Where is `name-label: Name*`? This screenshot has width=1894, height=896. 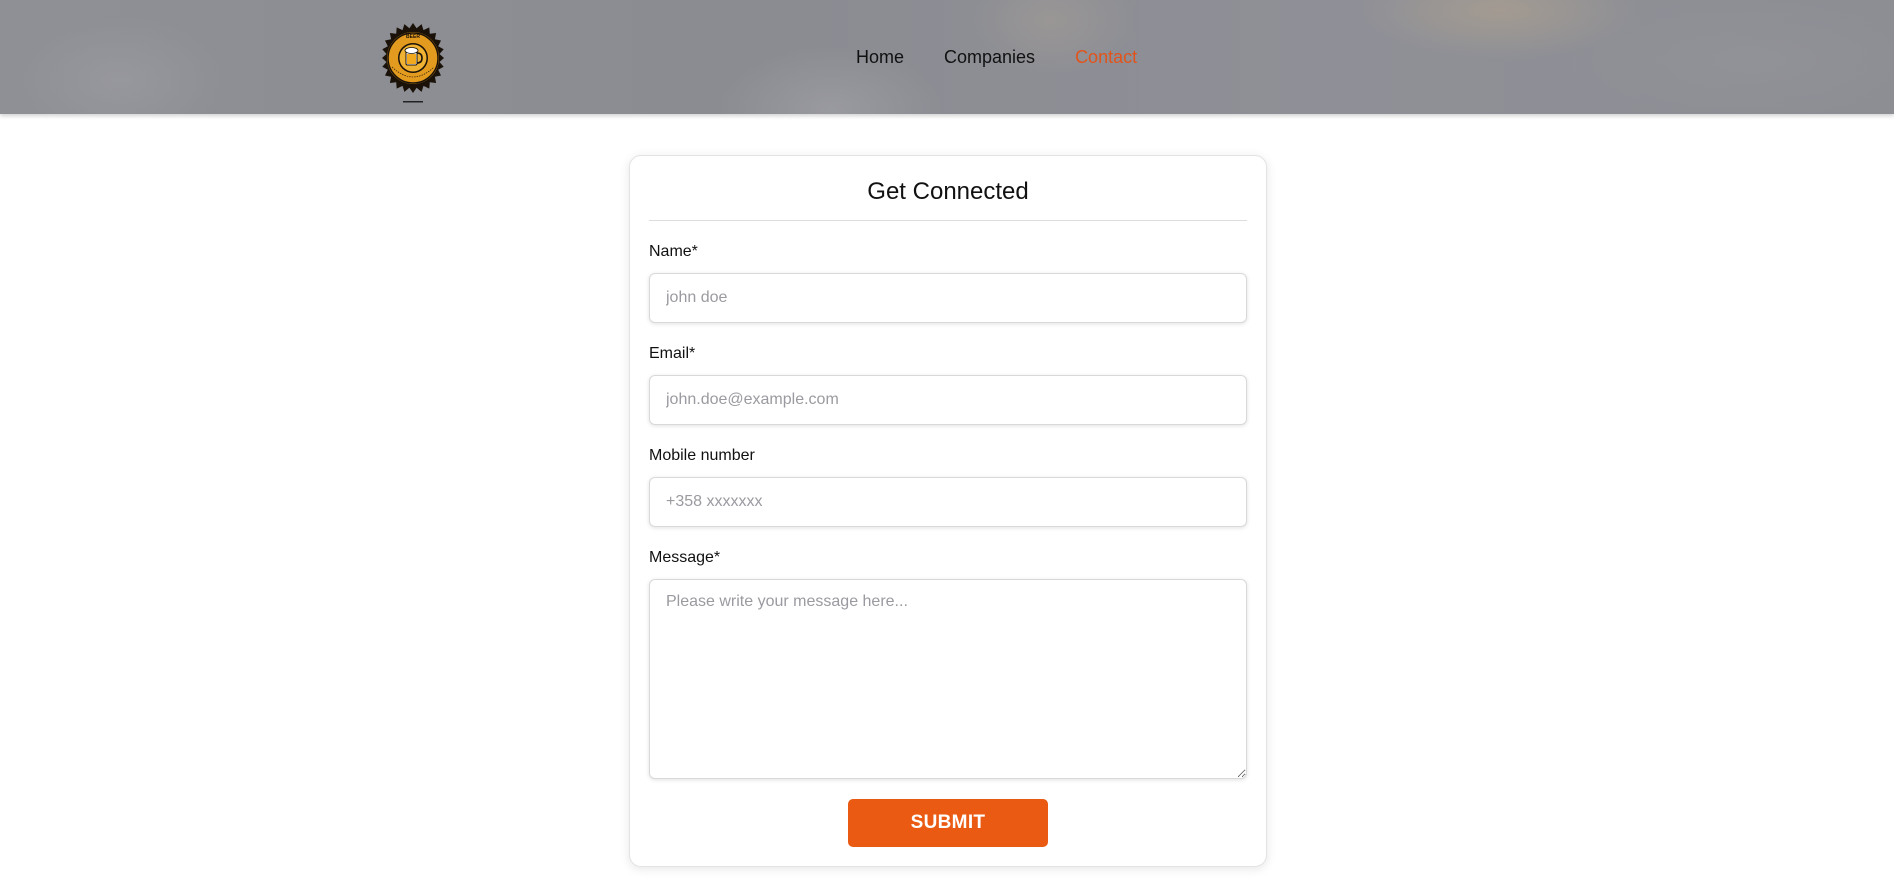 name-label: Name* is located at coordinates (673, 251).